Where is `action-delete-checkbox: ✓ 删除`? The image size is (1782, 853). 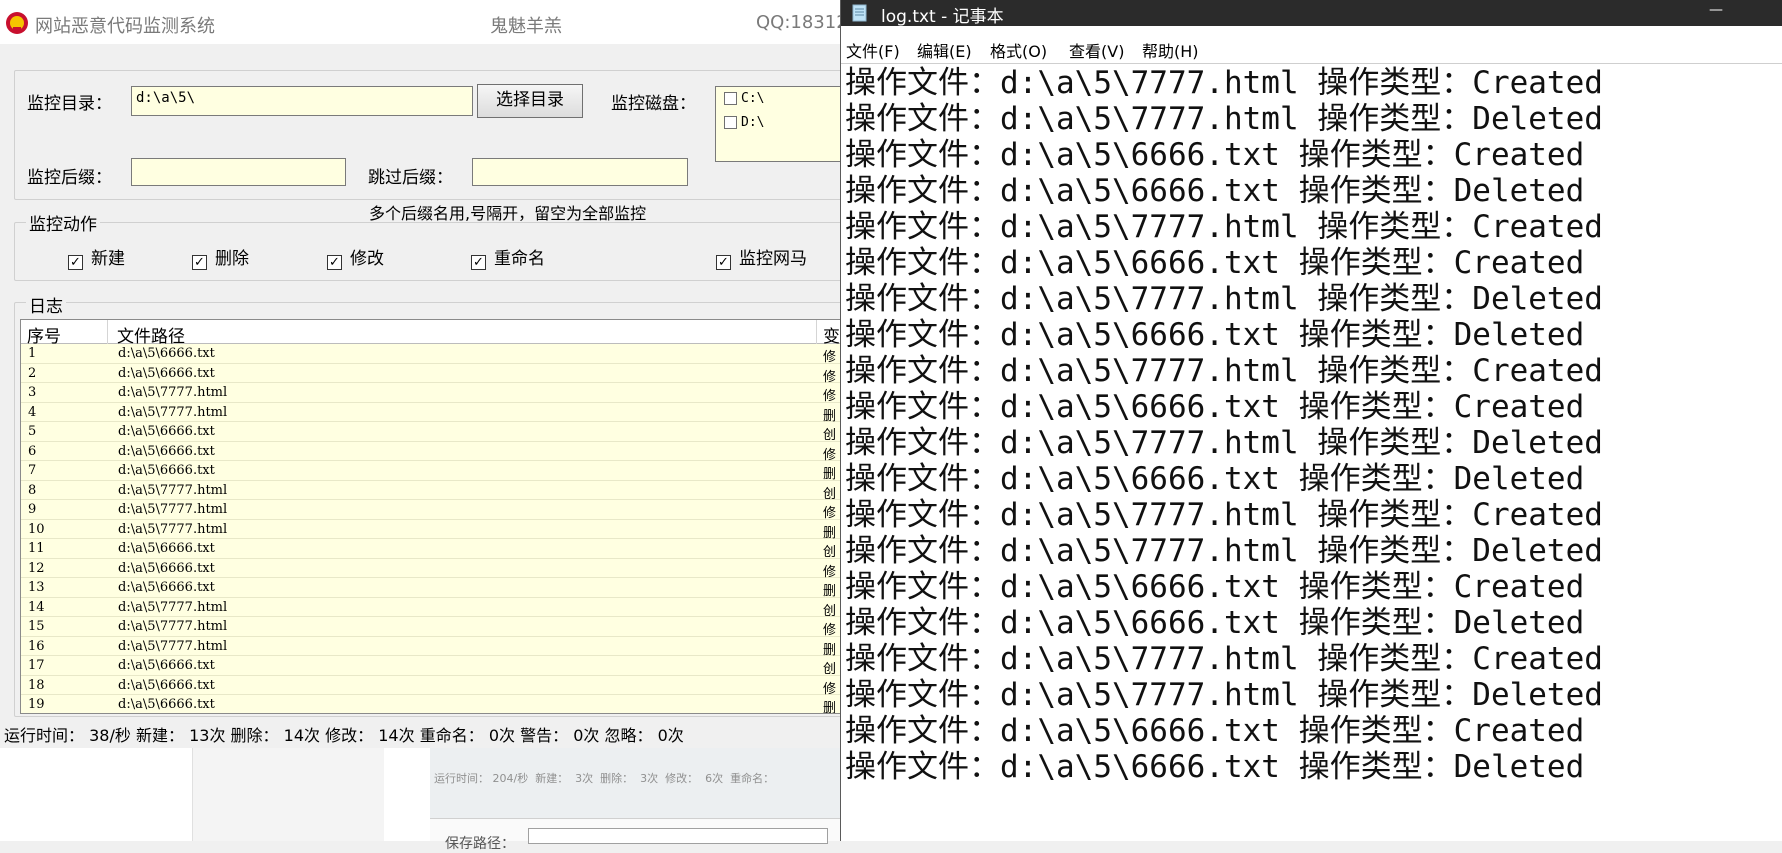
action-delete-checkbox: ✓ 删除 is located at coordinates (220, 257).